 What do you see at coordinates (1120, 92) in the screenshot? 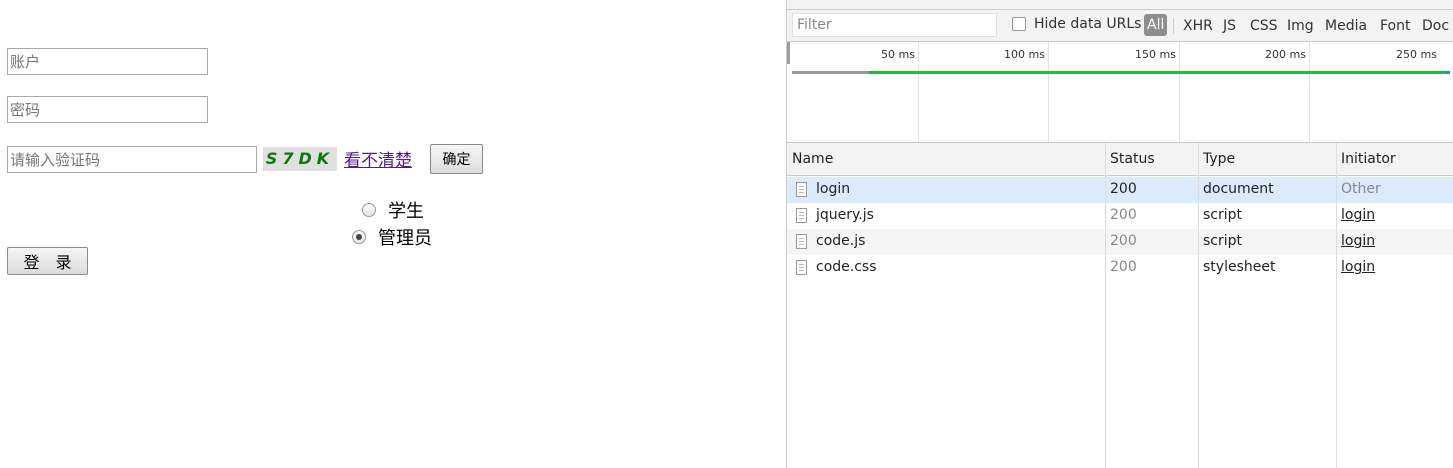
I see `timeline-overview: 50 ms 100 ms 150 ms 200 ms 250 ms` at bounding box center [1120, 92].